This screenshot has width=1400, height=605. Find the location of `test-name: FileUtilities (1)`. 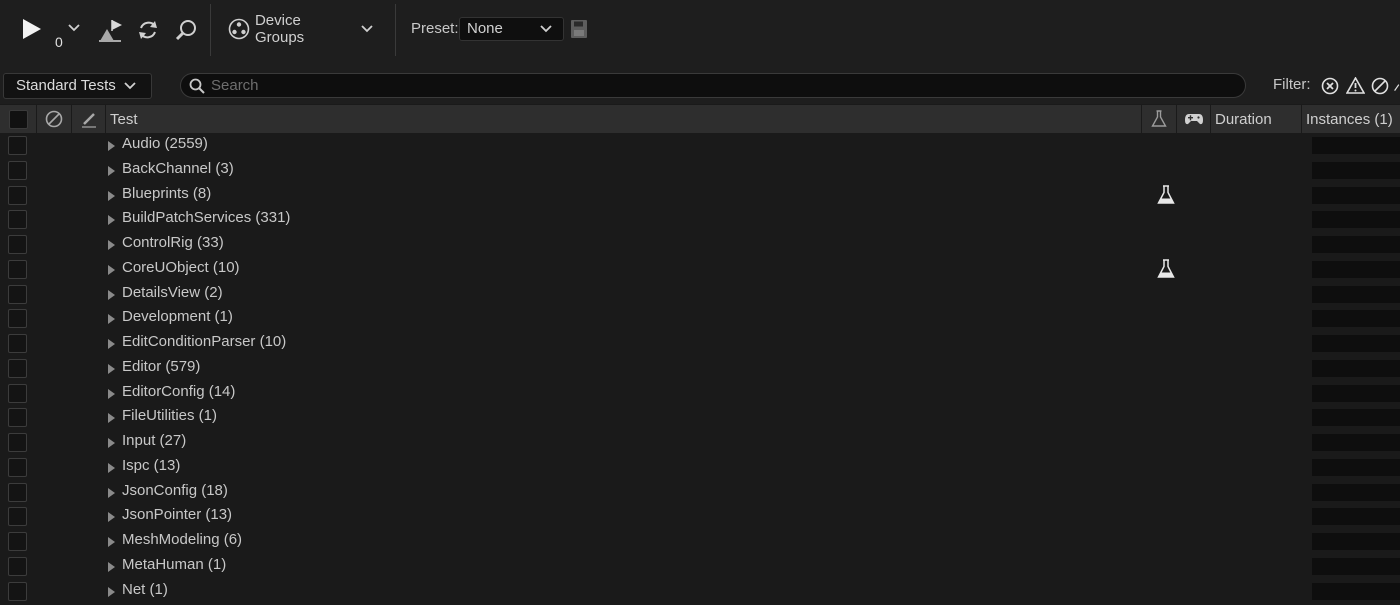

test-name: FileUtilities (1) is located at coordinates (170, 416).